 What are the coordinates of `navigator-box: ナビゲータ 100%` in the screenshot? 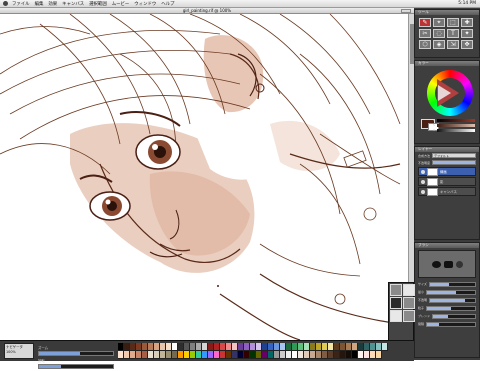 It's located at (19, 351).